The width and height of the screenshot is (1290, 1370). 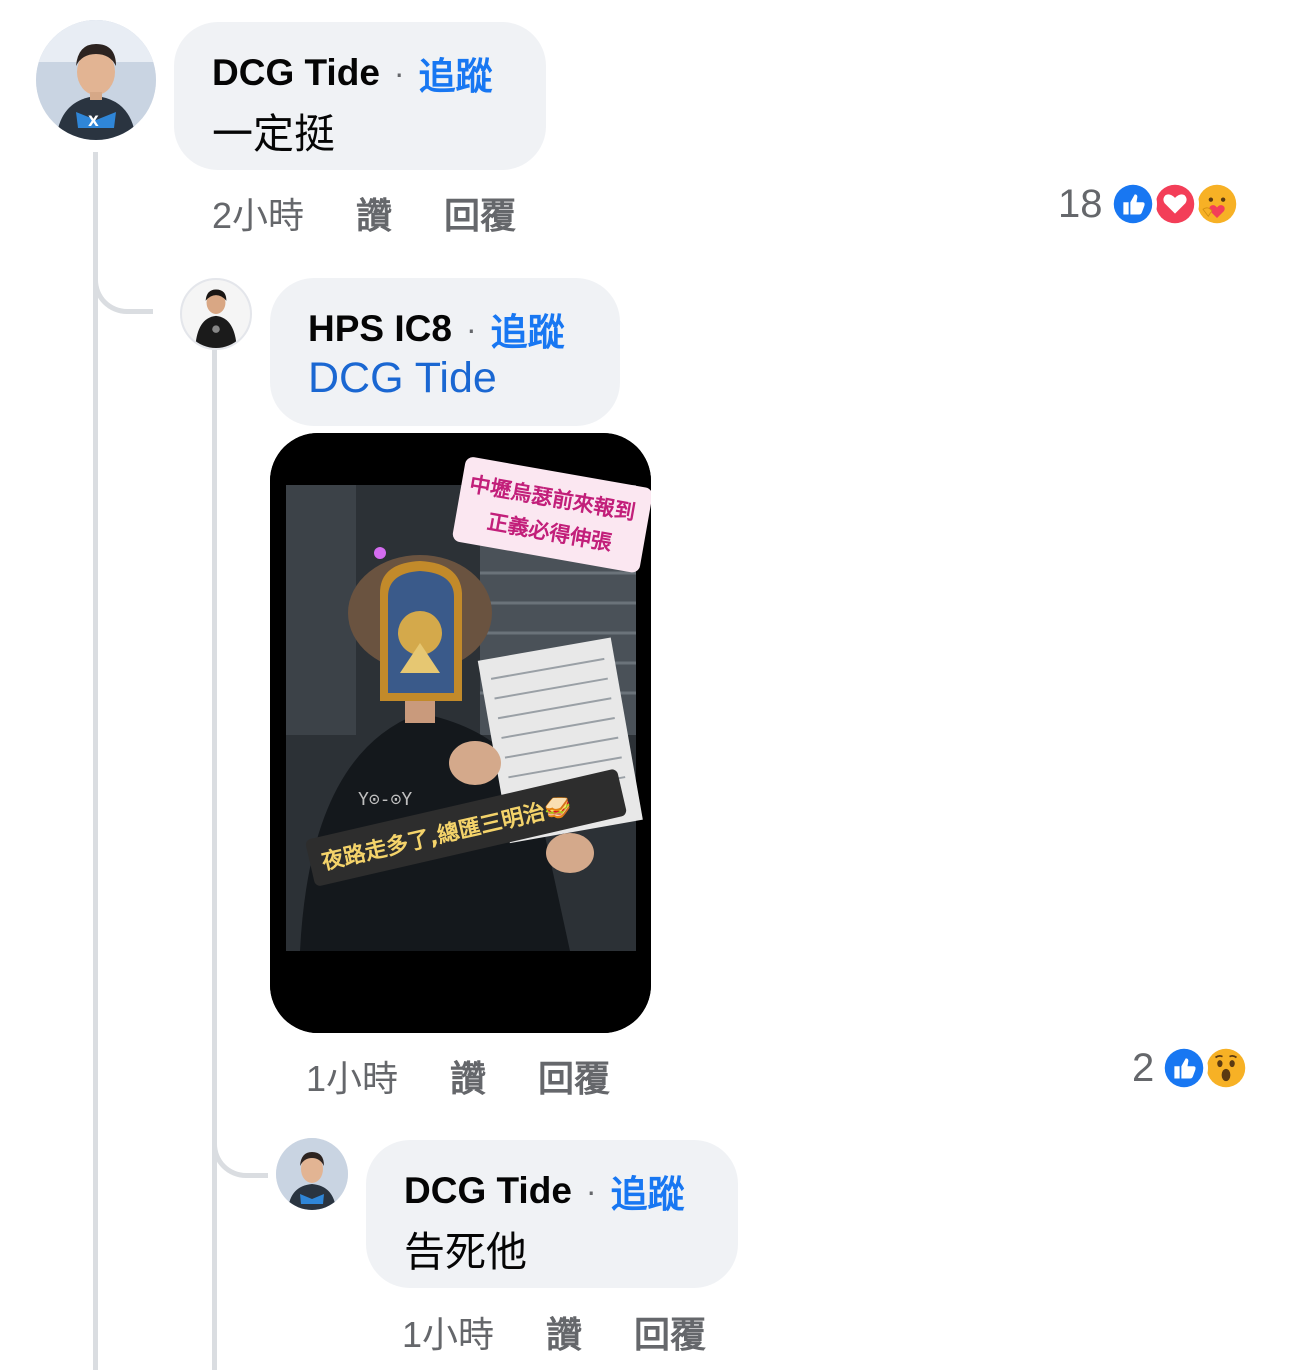 What do you see at coordinates (552, 1214) in the screenshot?
I see `comment-bubble-3: DCG Tide · 追蹤 告死他` at bounding box center [552, 1214].